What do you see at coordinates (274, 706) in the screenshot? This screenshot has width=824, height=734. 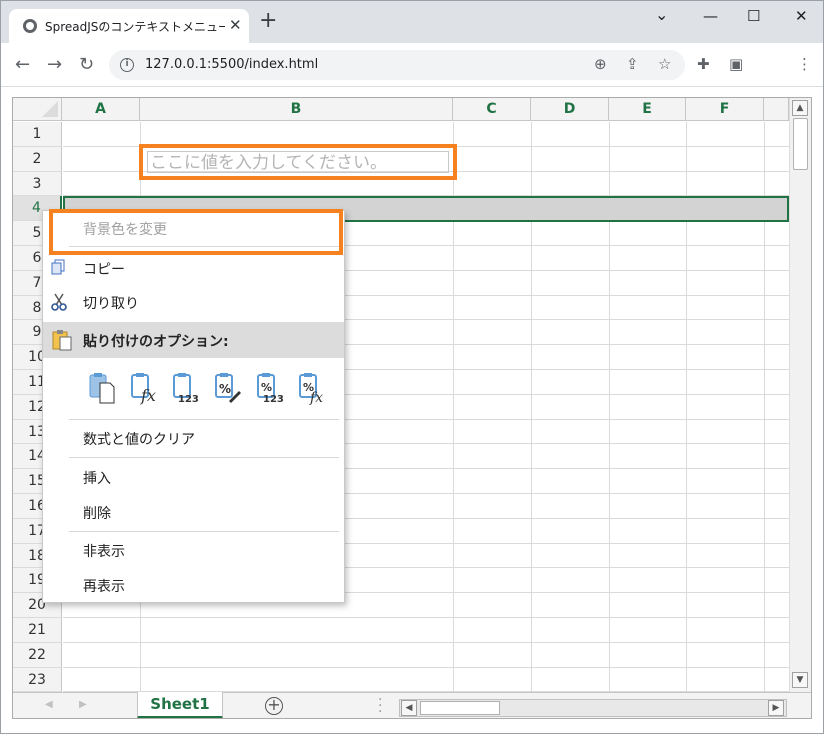 I see `add-sheet-icon: +` at bounding box center [274, 706].